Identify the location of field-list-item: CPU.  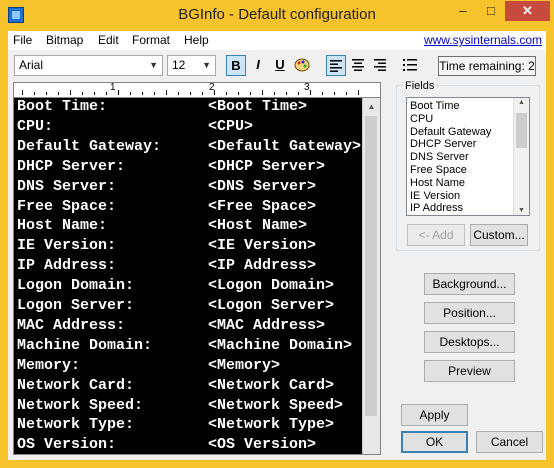
(421, 119).